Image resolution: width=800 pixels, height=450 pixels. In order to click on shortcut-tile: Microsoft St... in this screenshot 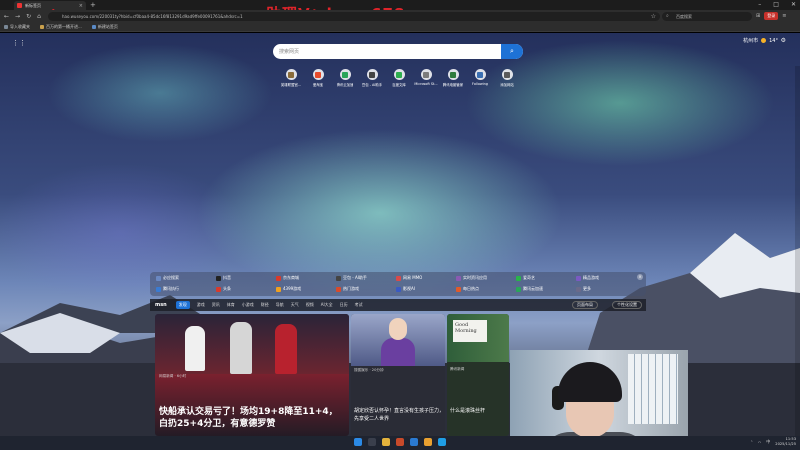, I will do `click(426, 78)`.